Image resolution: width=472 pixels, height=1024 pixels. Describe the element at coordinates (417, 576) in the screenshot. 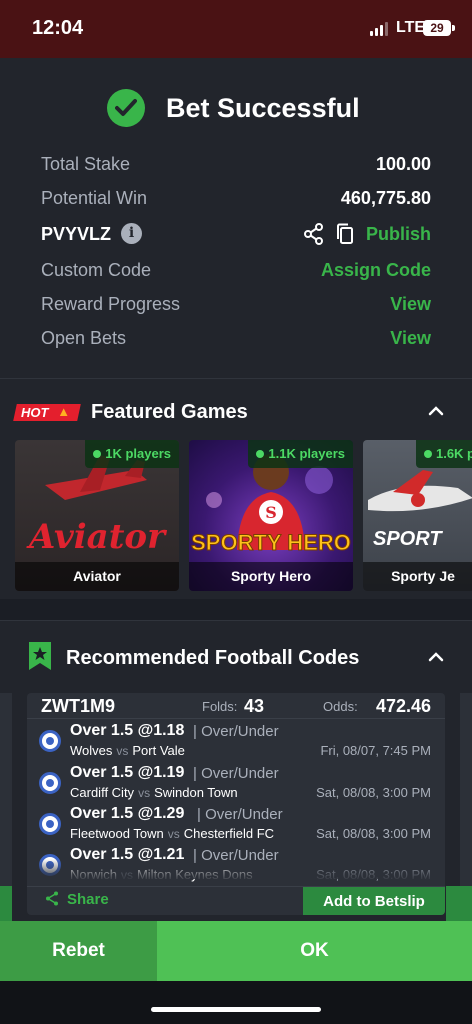

I see `game-name: Sporty Je` at that location.